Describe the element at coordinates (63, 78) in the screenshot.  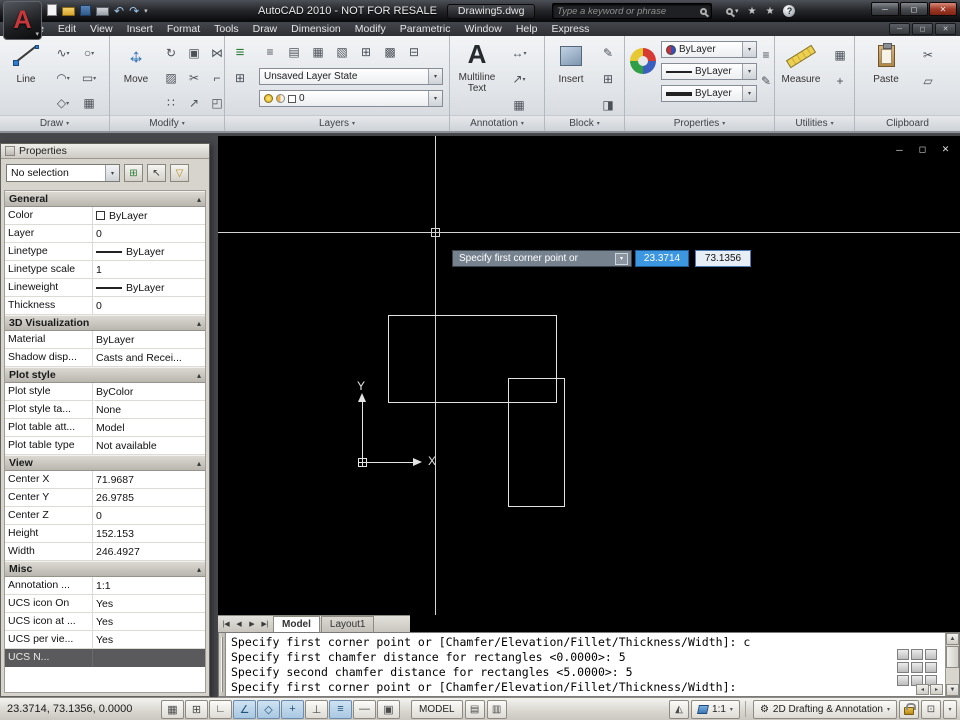
I see `arc-button: ◠ ▾` at that location.